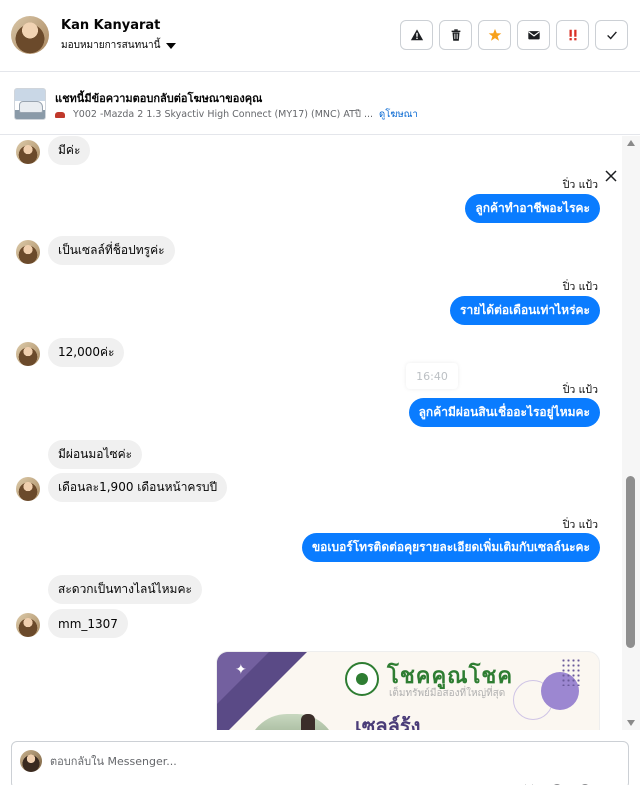 This screenshot has width=640, height=785. Describe the element at coordinates (525, 310) in the screenshot. I see `outgoing-message: รายได้ต่อเดือนเท่าไหร่คะ` at that location.